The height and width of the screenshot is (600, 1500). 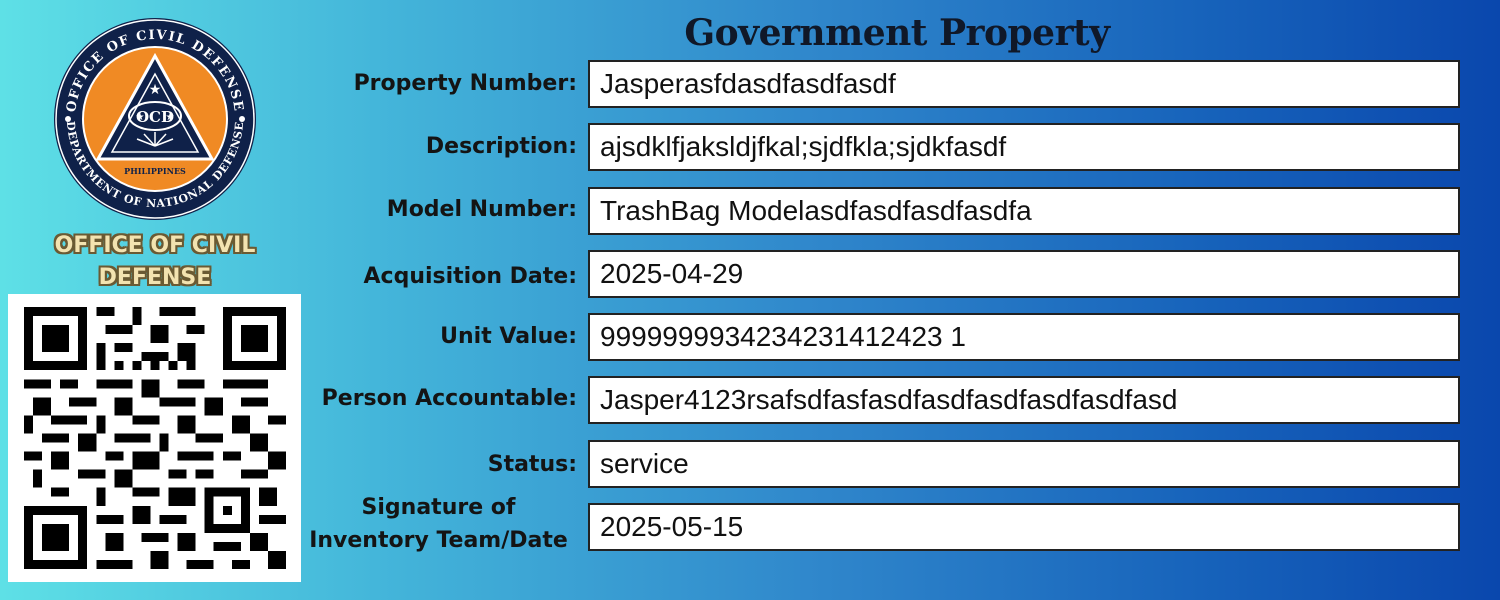 I want to click on signature-label-line1: Signature of, so click(x=438, y=507).